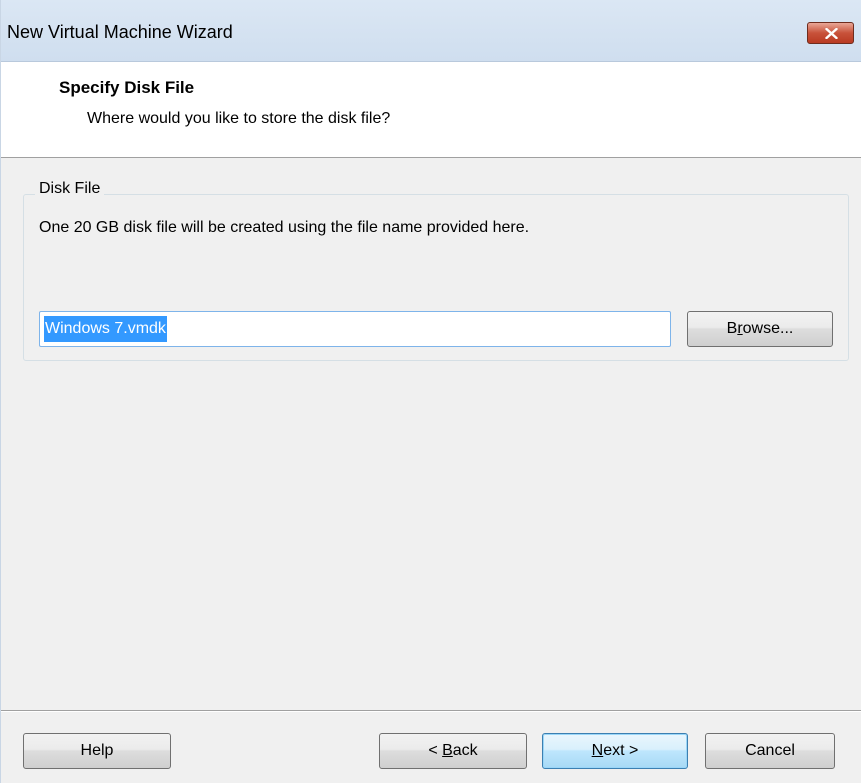 The height and width of the screenshot is (783, 861). I want to click on next-button: Next >, so click(615, 751).